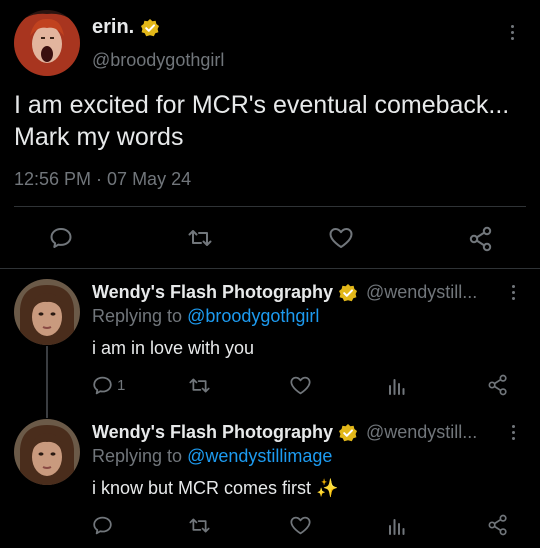  Describe the element at coordinates (102, 179) in the screenshot. I see `tweet-timestamp: 12:56 PM · 07 May 24` at that location.